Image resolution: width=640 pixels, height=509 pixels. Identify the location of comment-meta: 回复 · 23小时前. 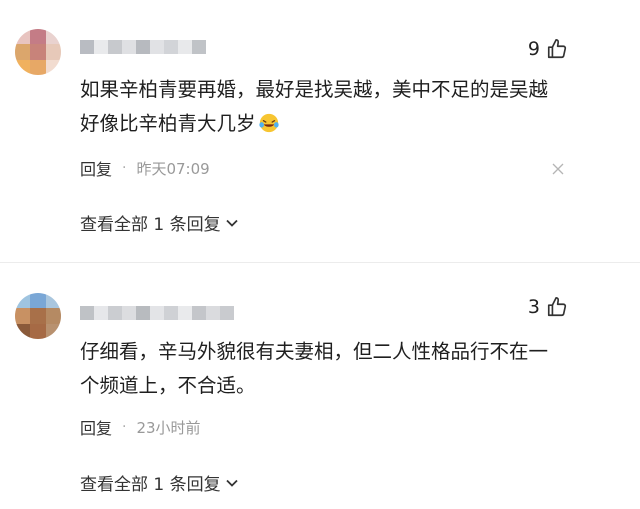
(140, 427).